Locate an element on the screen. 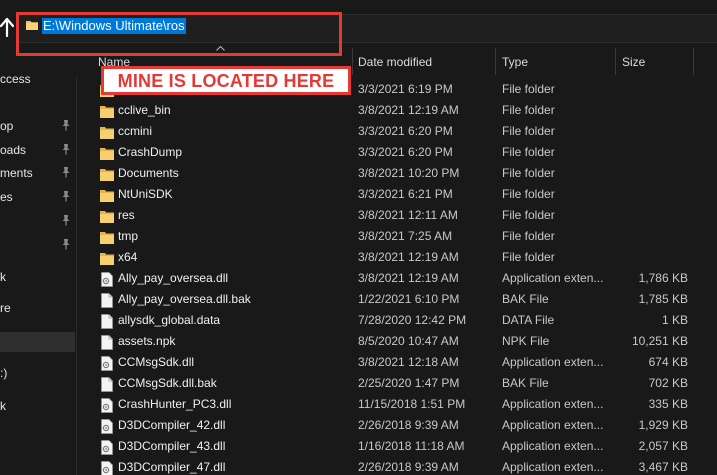  file-name: CrashDump is located at coordinates (150, 152).